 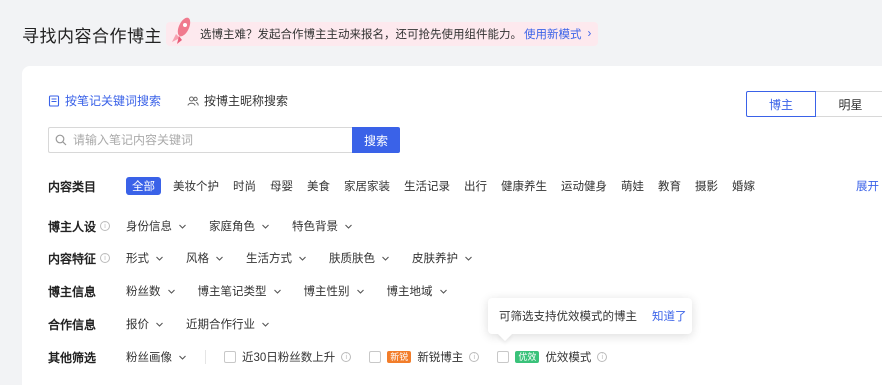 I want to click on page-title: 寻找内容合作博主, so click(x=92, y=36).